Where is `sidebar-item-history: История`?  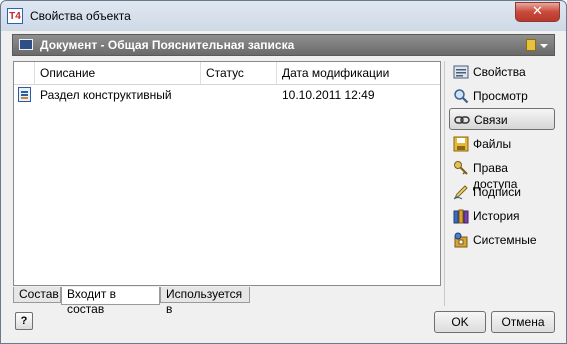
sidebar-item-history: История is located at coordinates (502, 216).